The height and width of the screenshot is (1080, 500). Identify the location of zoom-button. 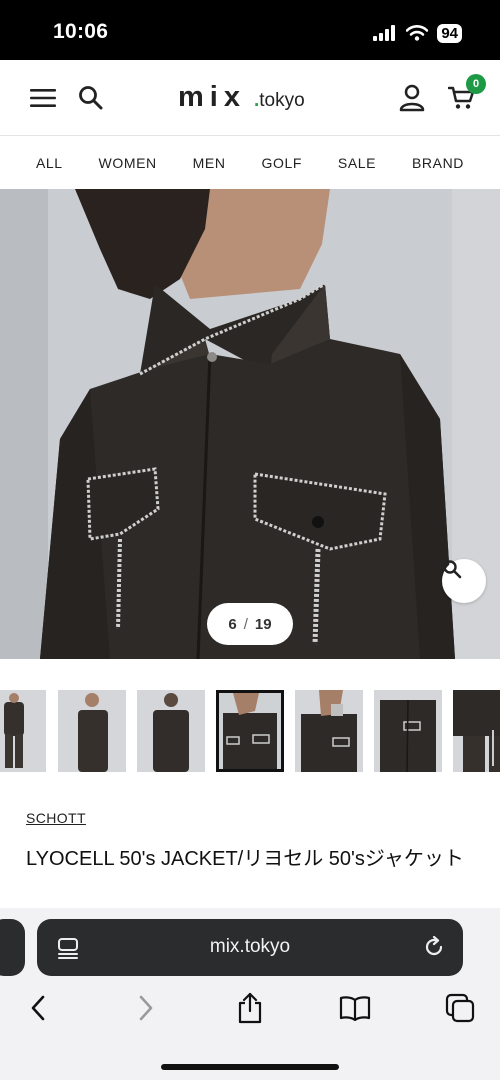
(464, 581).